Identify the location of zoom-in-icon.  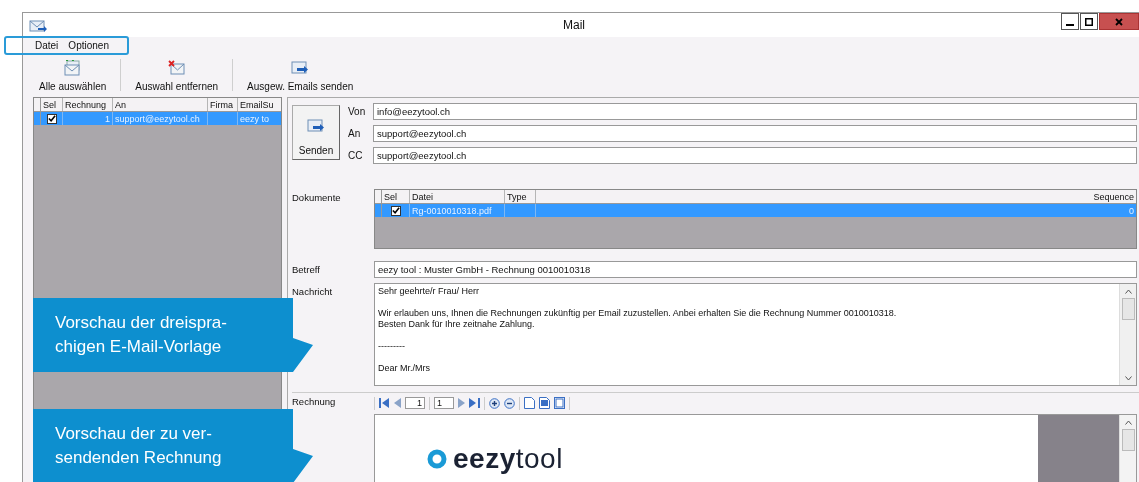
(494, 403).